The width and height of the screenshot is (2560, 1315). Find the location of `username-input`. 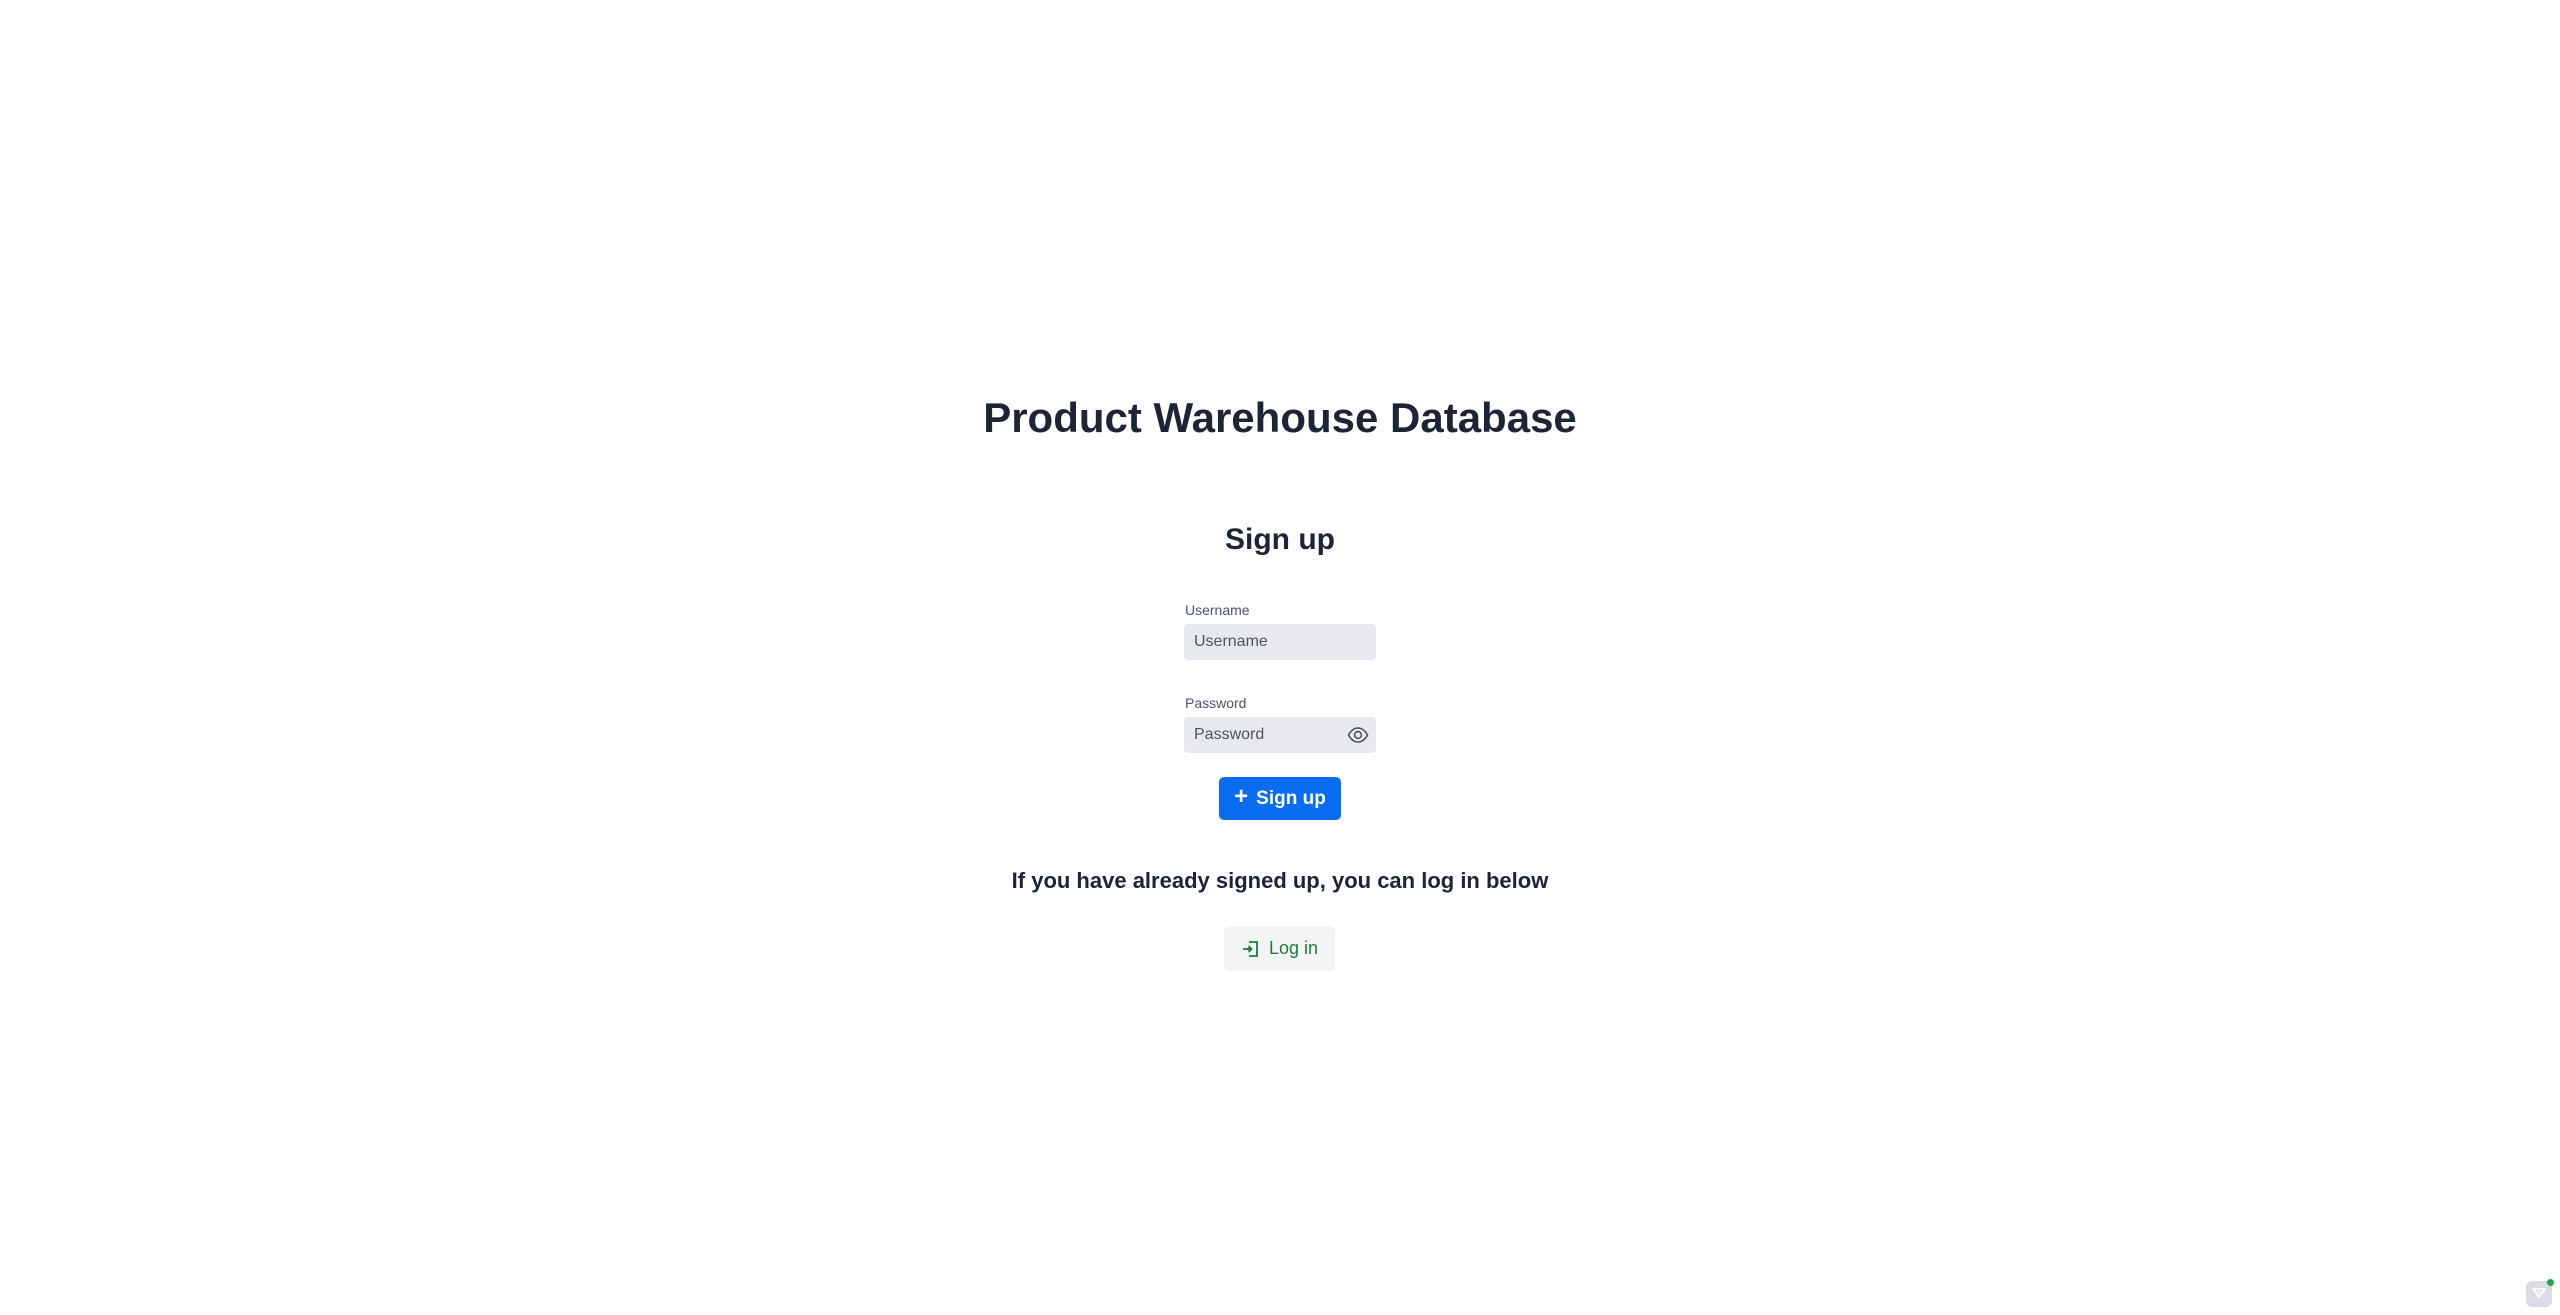

username-input is located at coordinates (1280, 642).